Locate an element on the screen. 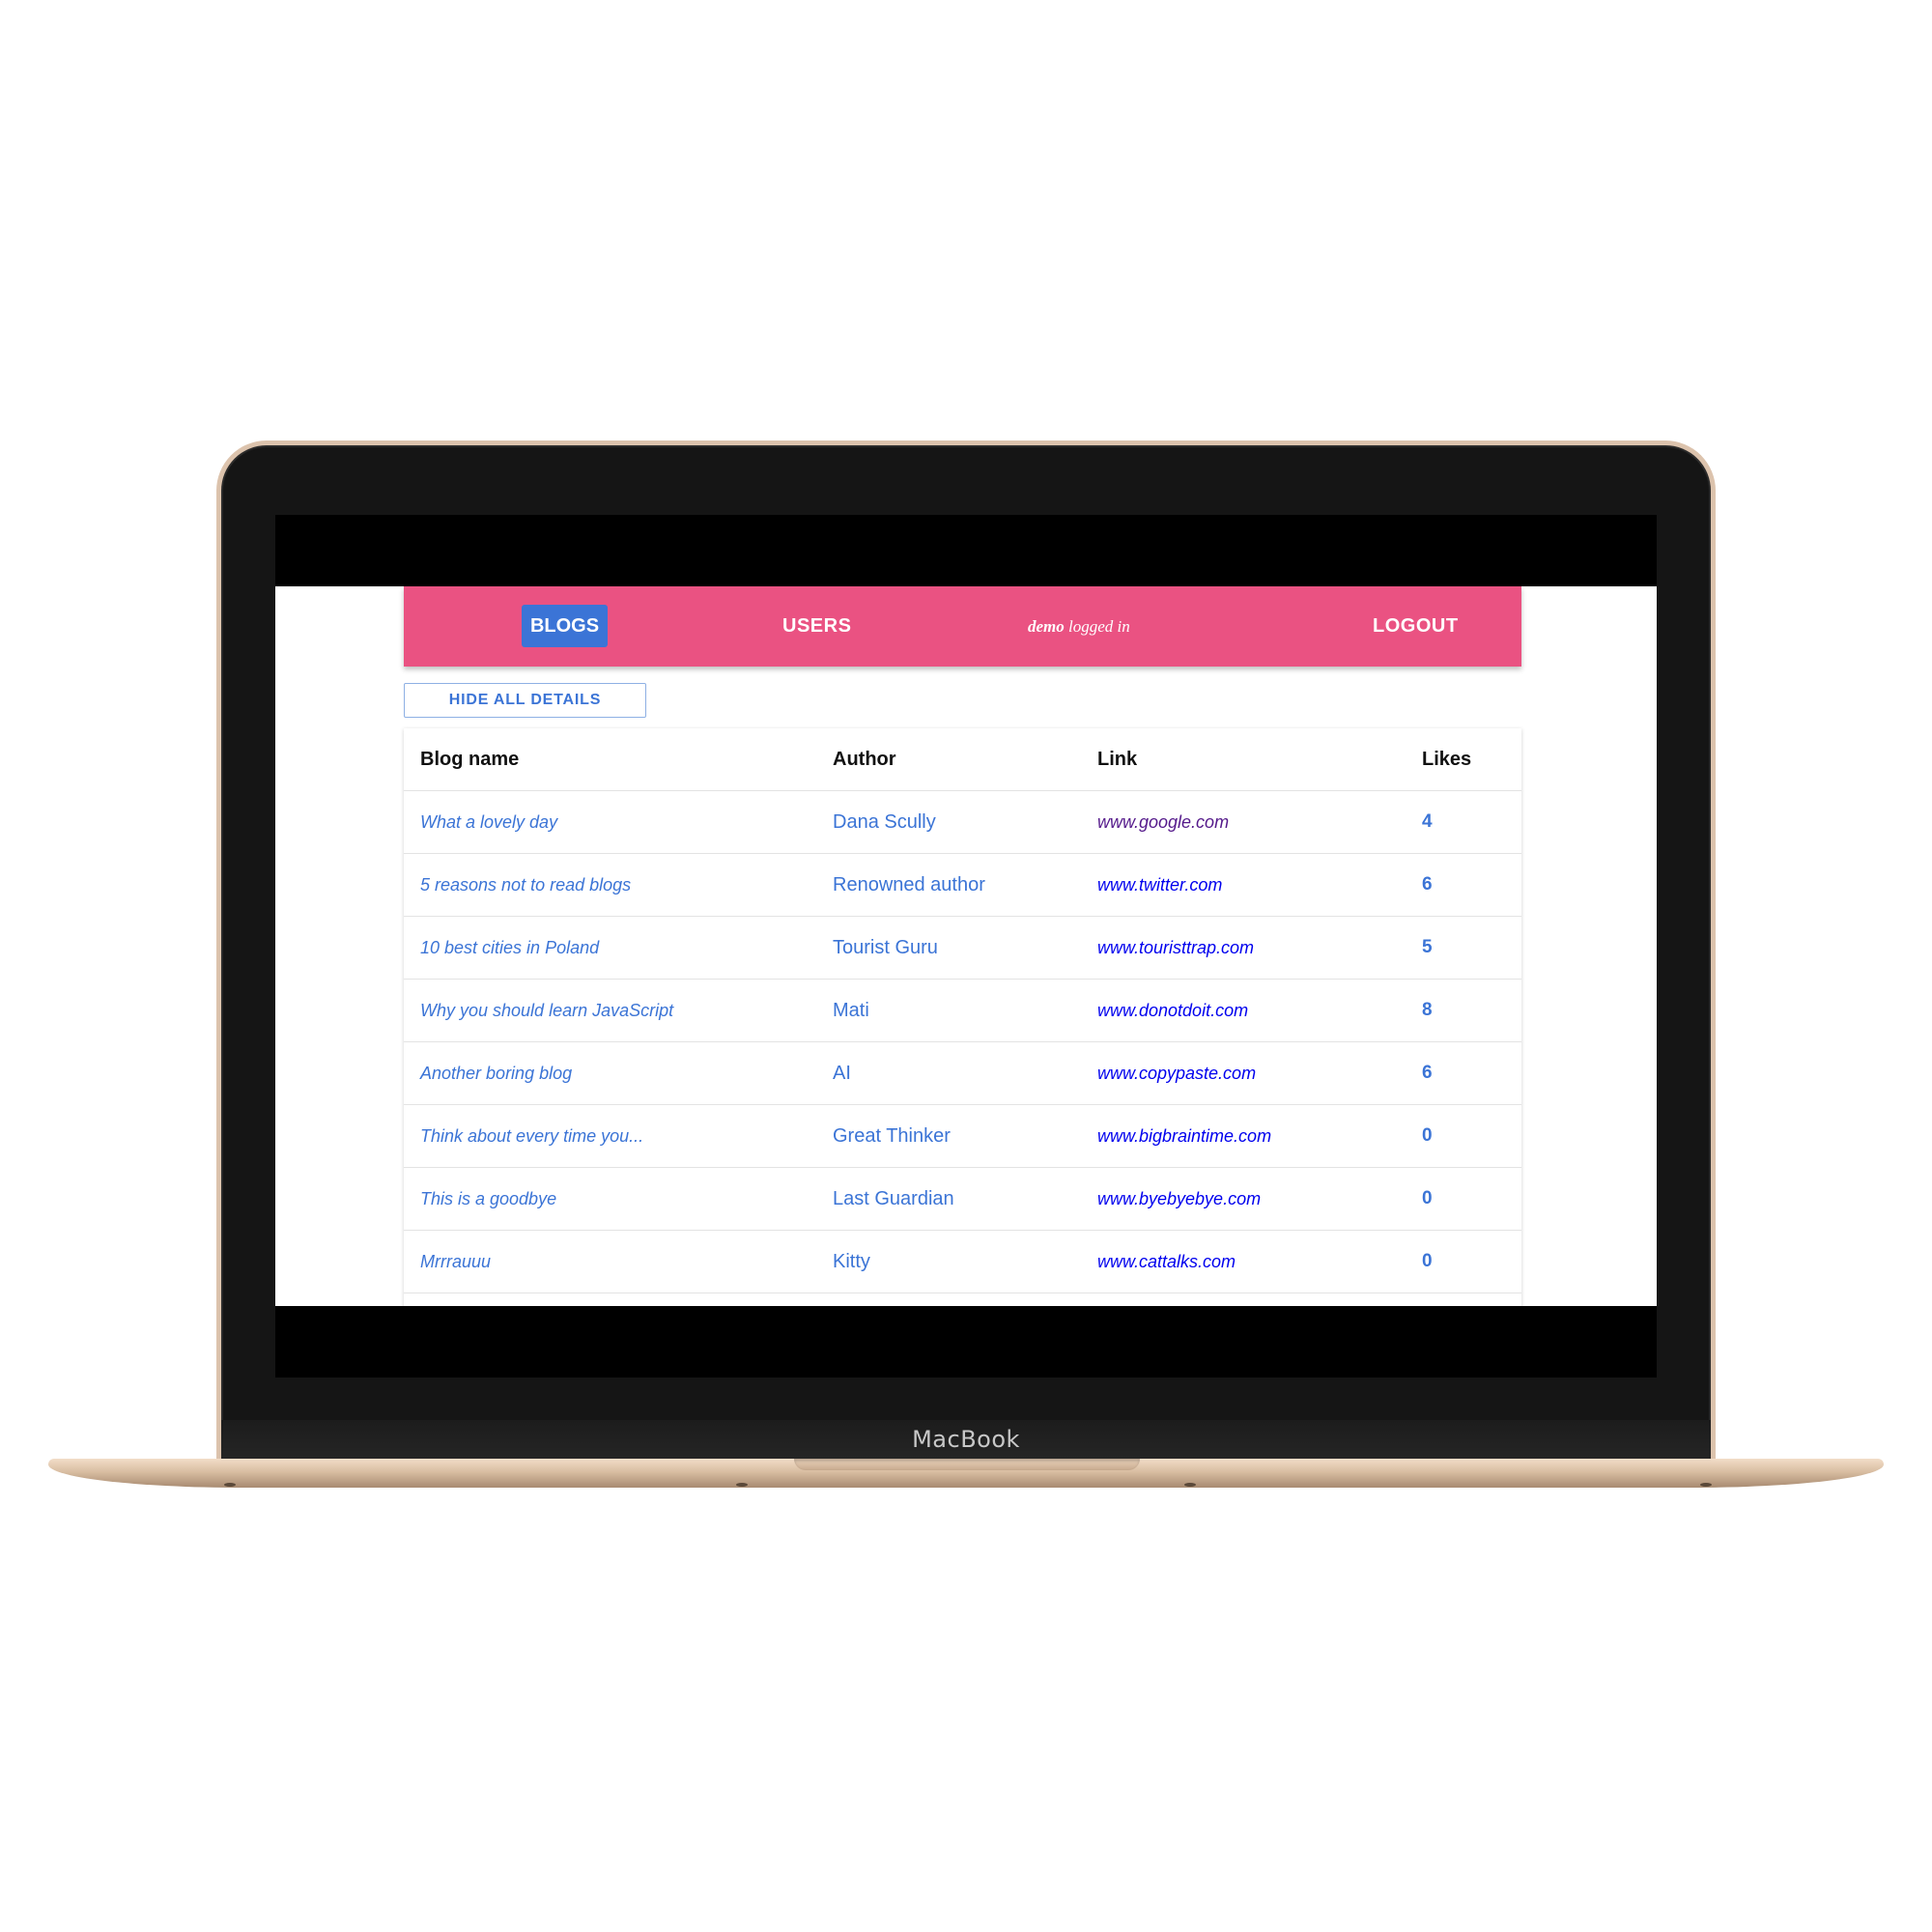 The height and width of the screenshot is (1932, 1932). blog-likes-count: 4 is located at coordinates (1427, 821).